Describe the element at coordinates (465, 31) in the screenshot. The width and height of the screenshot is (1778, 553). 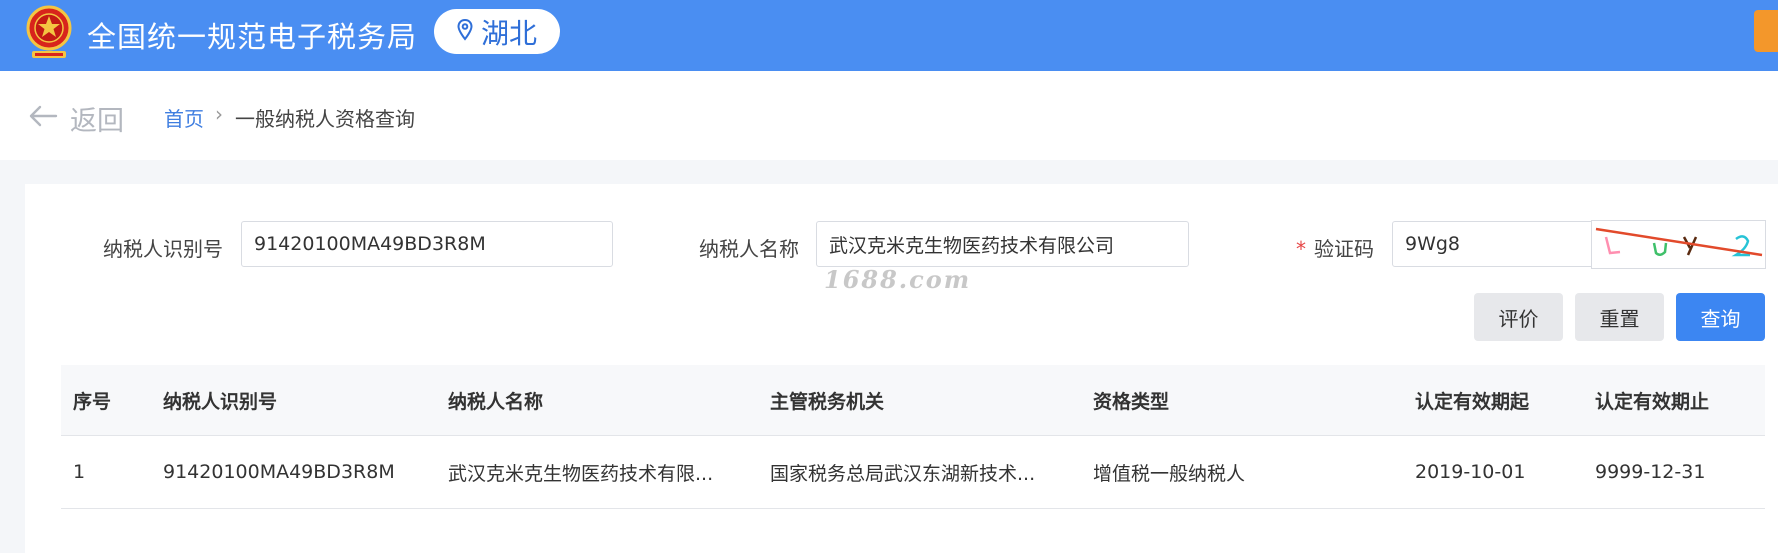
I see `location-pin-icon` at that location.